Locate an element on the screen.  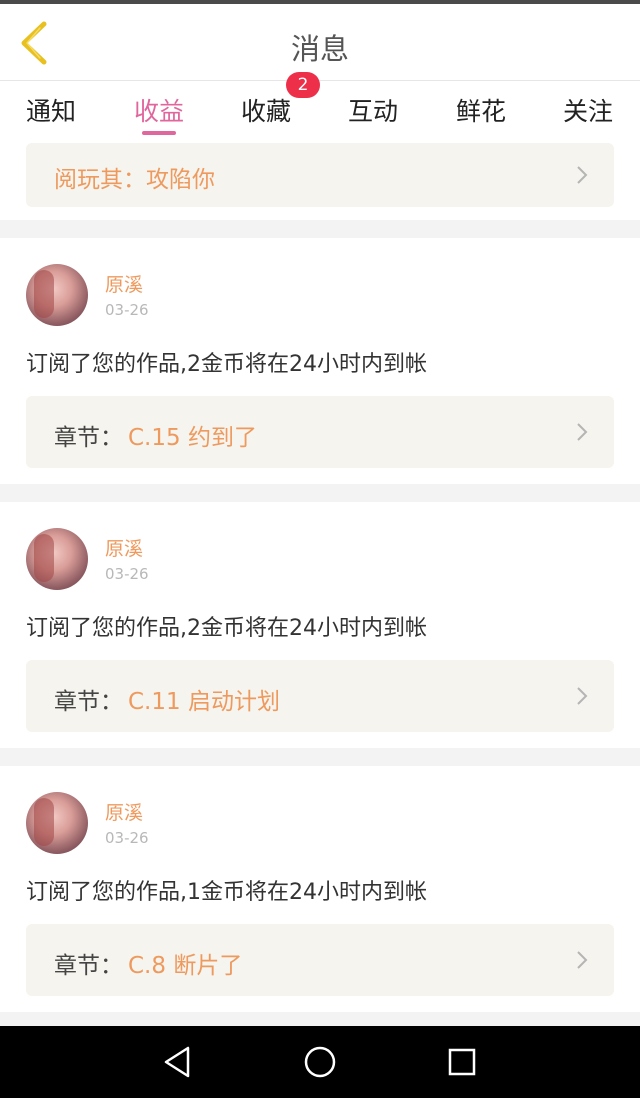
tab-flowers: 鲜花 is located at coordinates (481, 110).